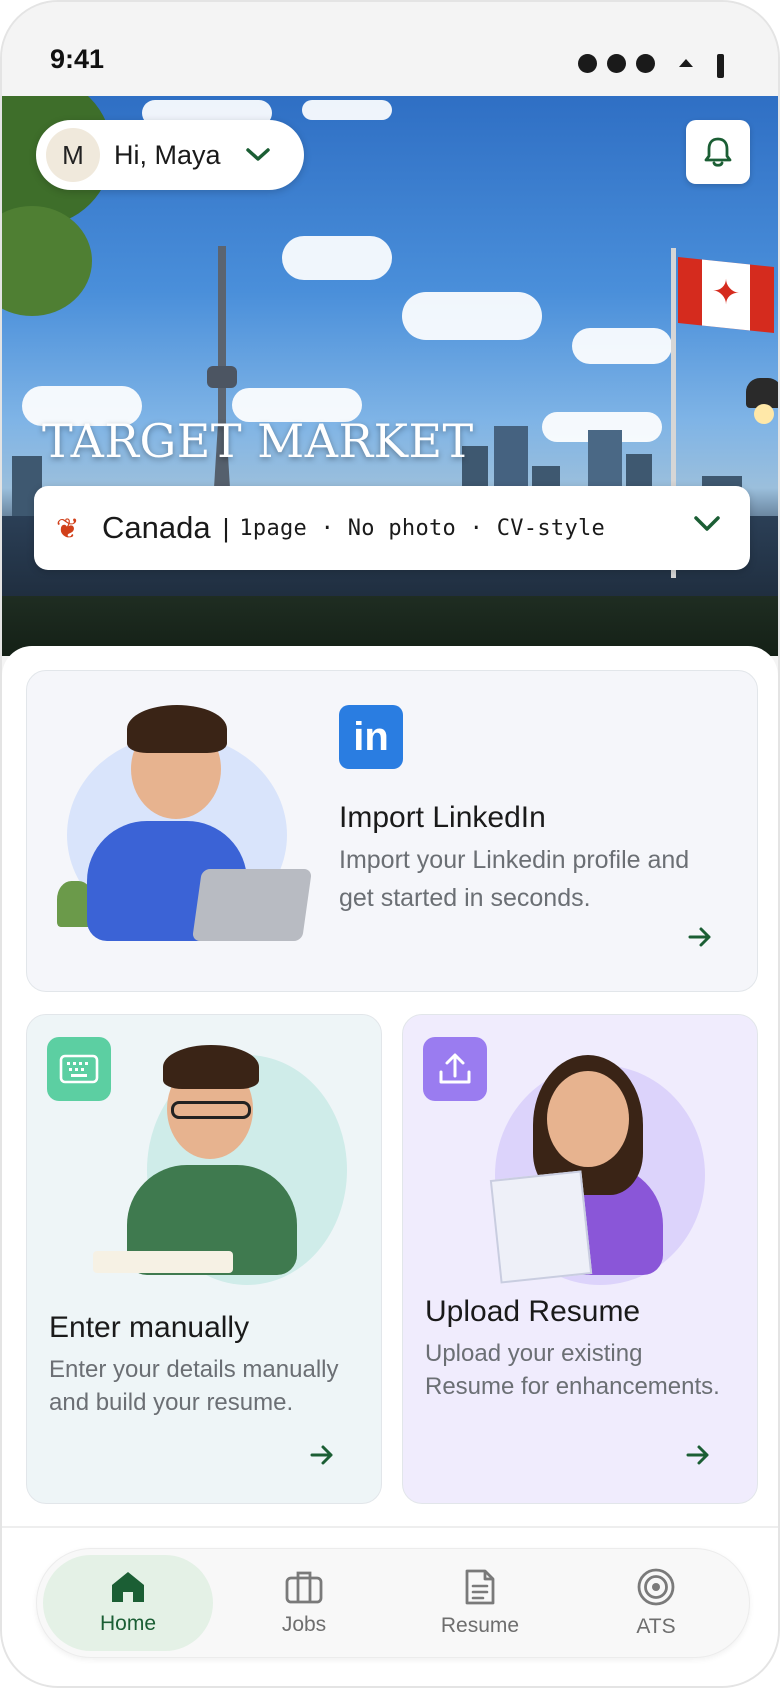 This screenshot has width=780, height=1688. Describe the element at coordinates (211, 1110) in the screenshot. I see `glasses-icon` at that location.